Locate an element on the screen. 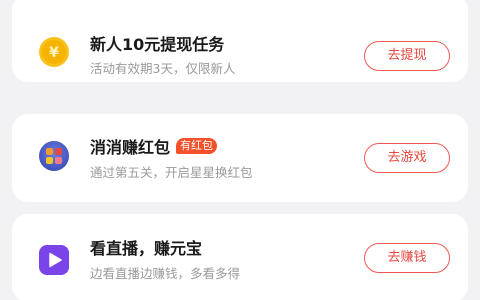 The image size is (480, 300). task-title: 消消赚红包 is located at coordinates (130, 147).